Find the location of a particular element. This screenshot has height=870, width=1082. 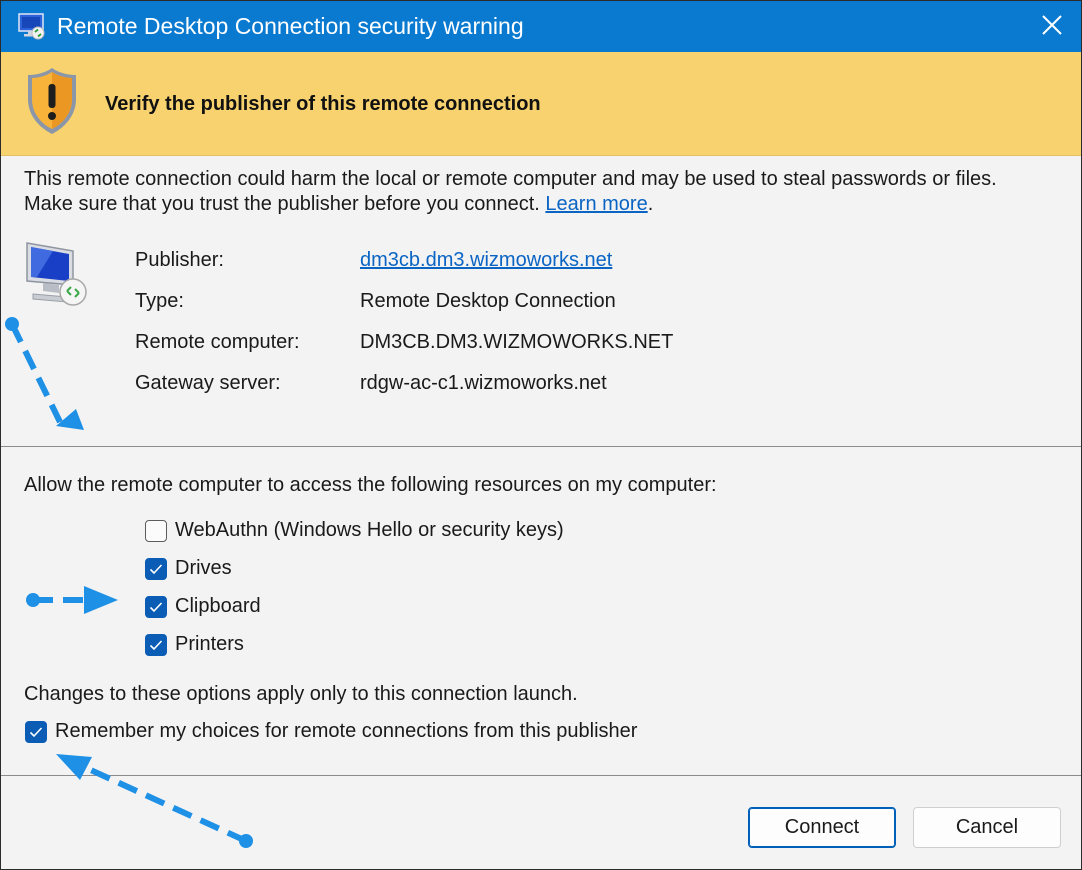

type-value: Remote Desktop Connection is located at coordinates (488, 301).